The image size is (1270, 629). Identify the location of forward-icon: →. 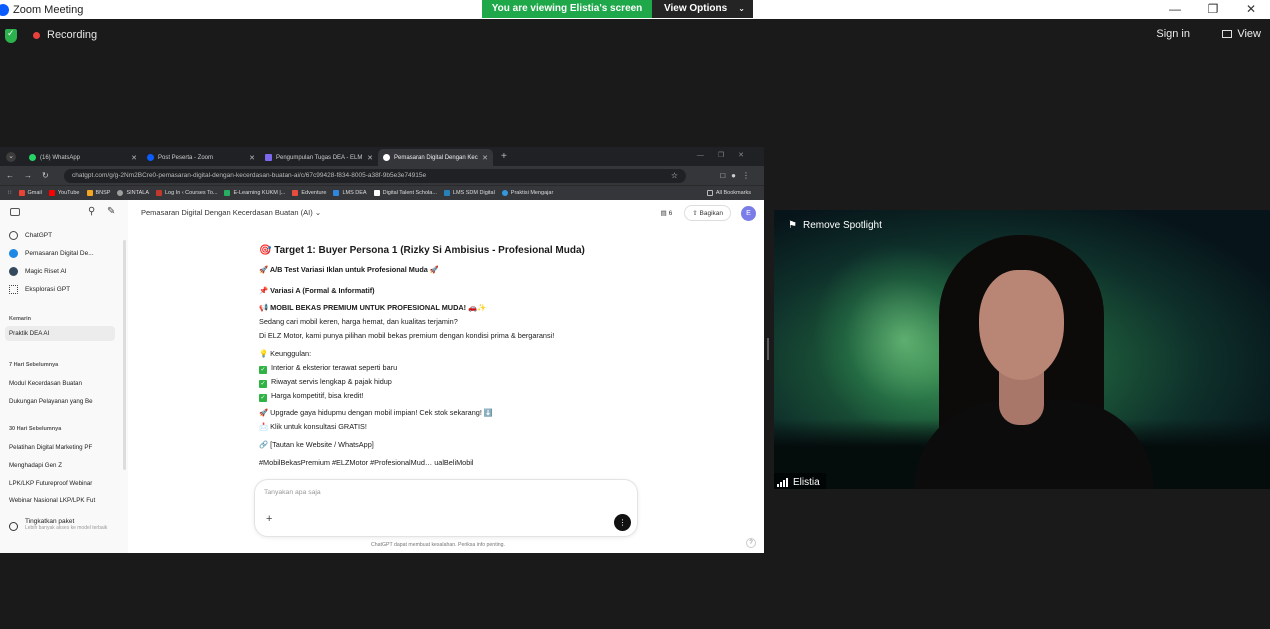
(33, 175).